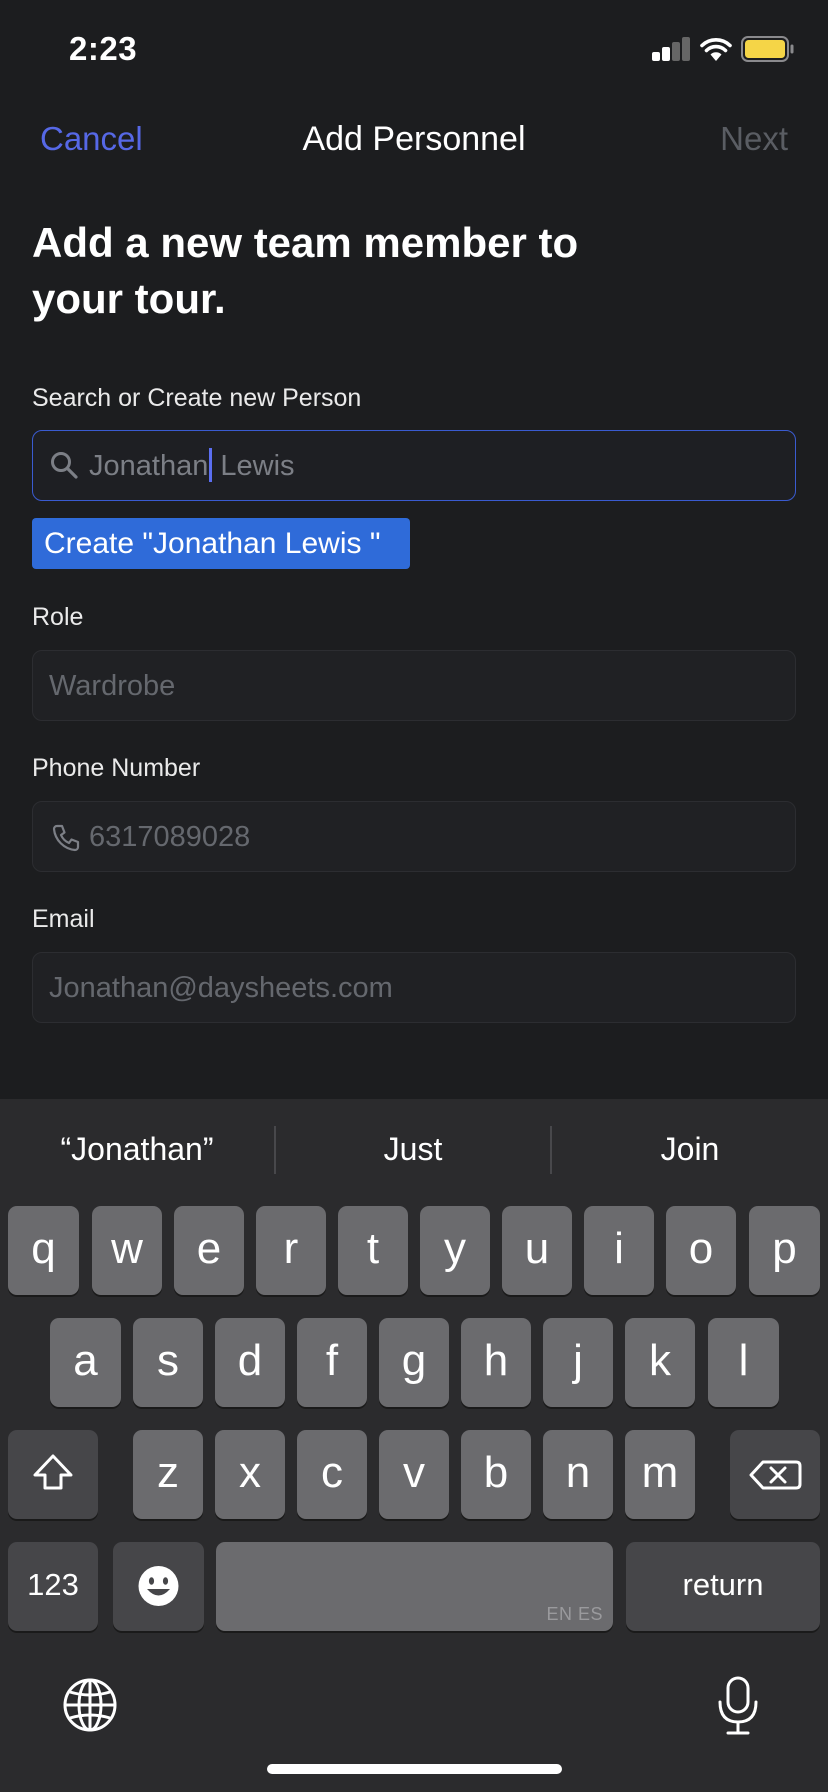  Describe the element at coordinates (738, 1706) in the screenshot. I see `microphone-icon` at that location.